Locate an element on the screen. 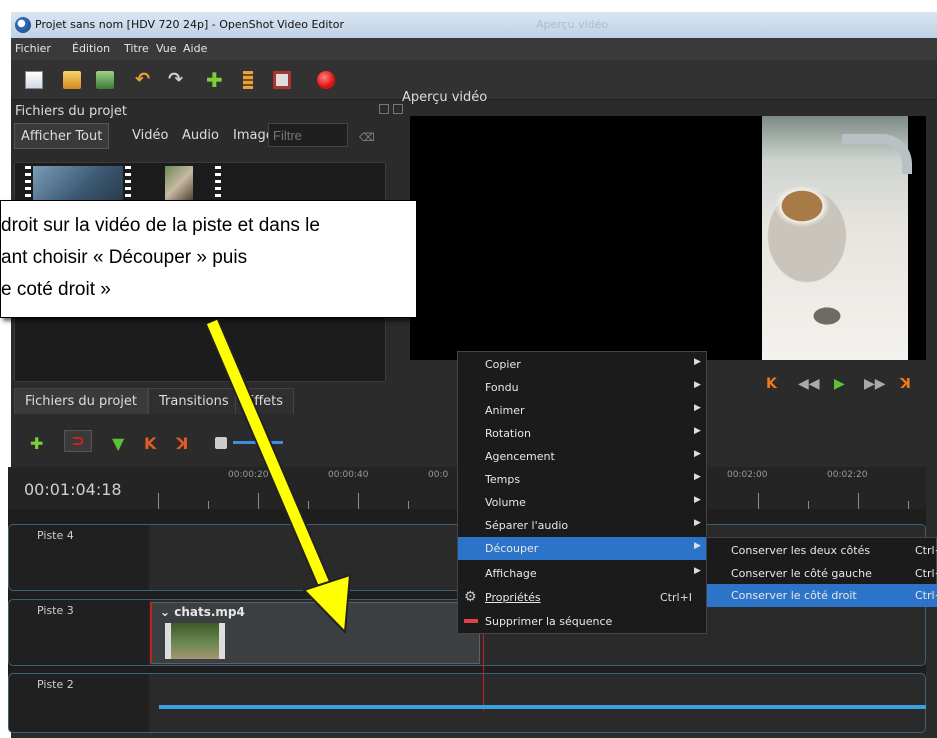 The width and height of the screenshot is (937, 738). tab-effects: Effets is located at coordinates (265, 401).